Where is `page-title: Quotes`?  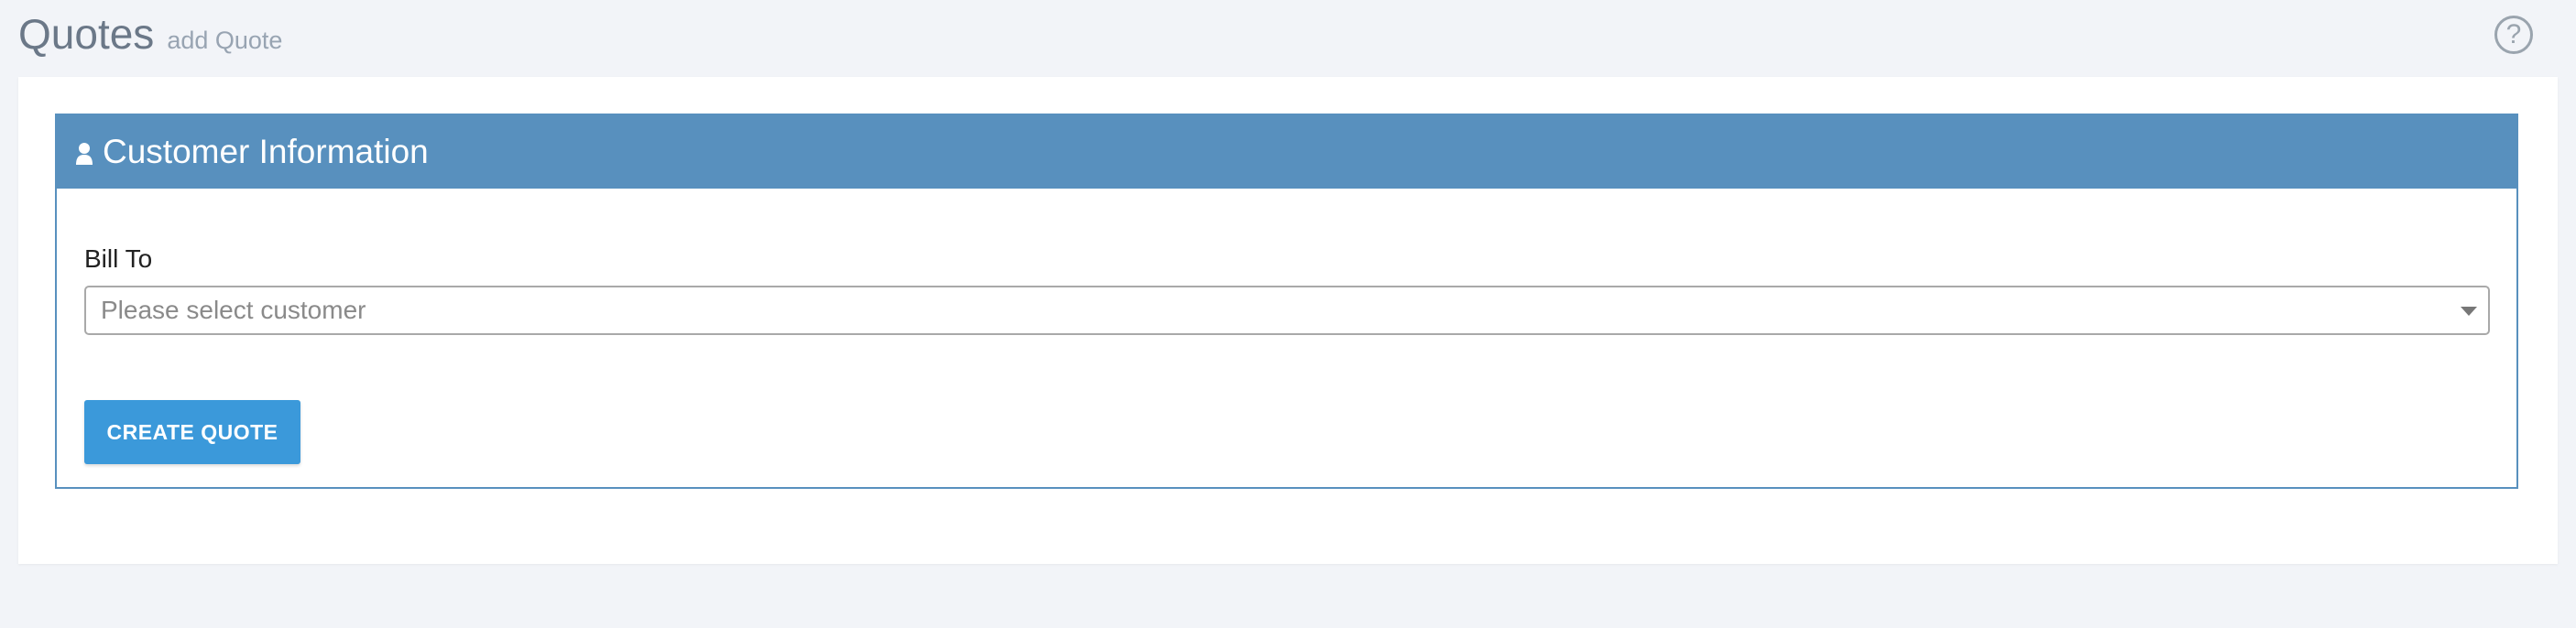
page-title: Quotes is located at coordinates (87, 34).